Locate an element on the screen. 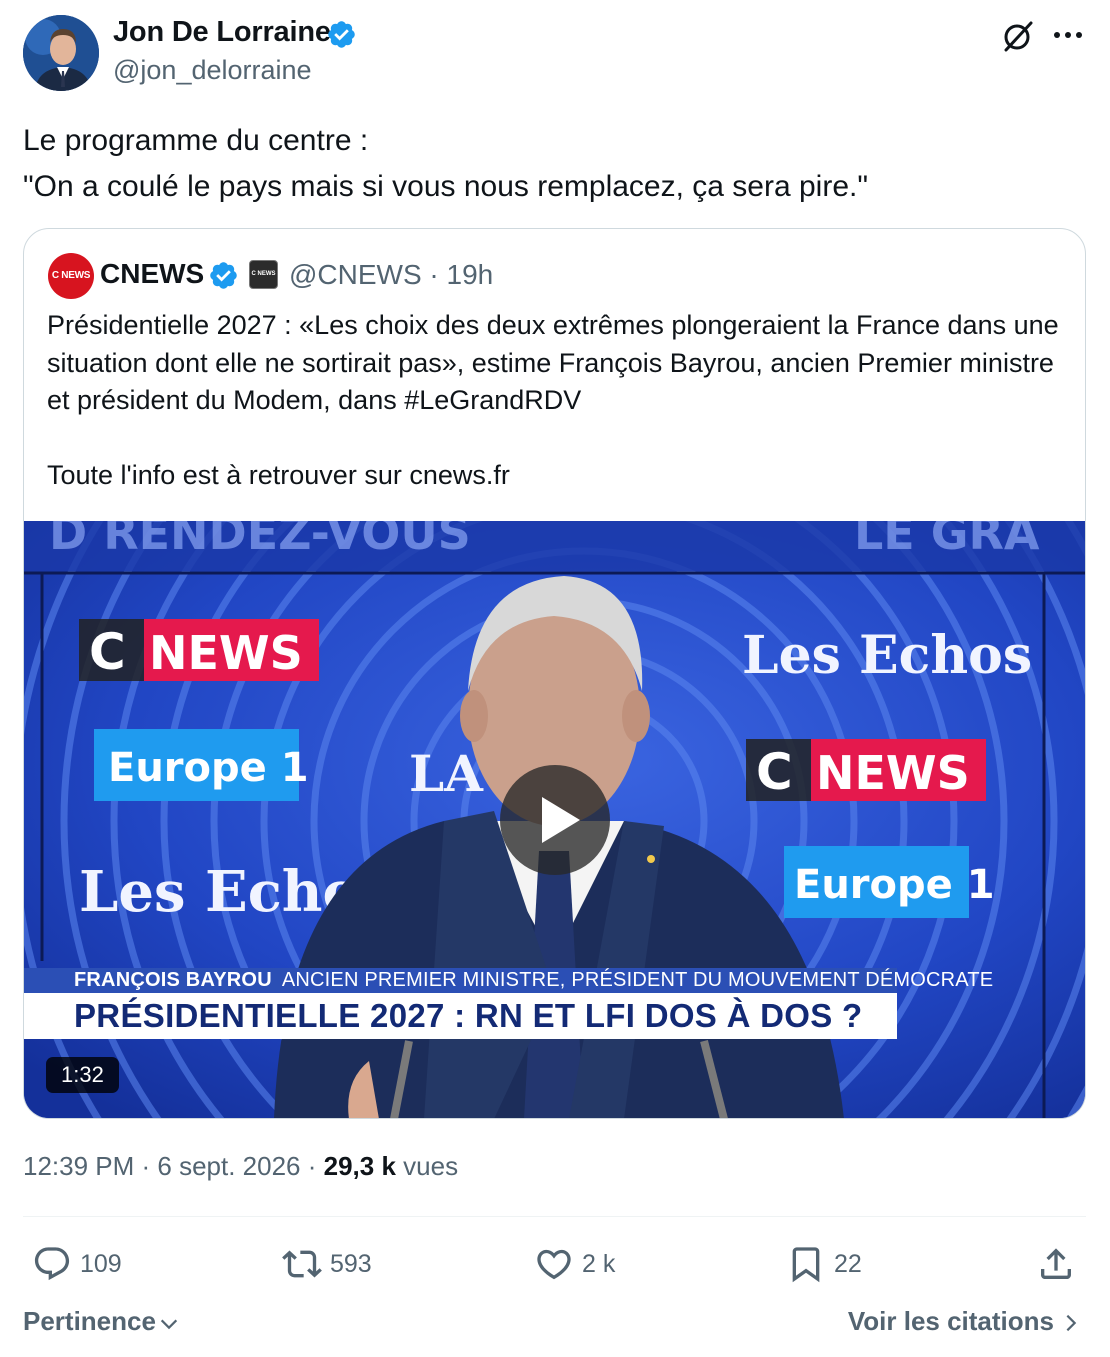  la-logo: LA is located at coordinates (446, 773).